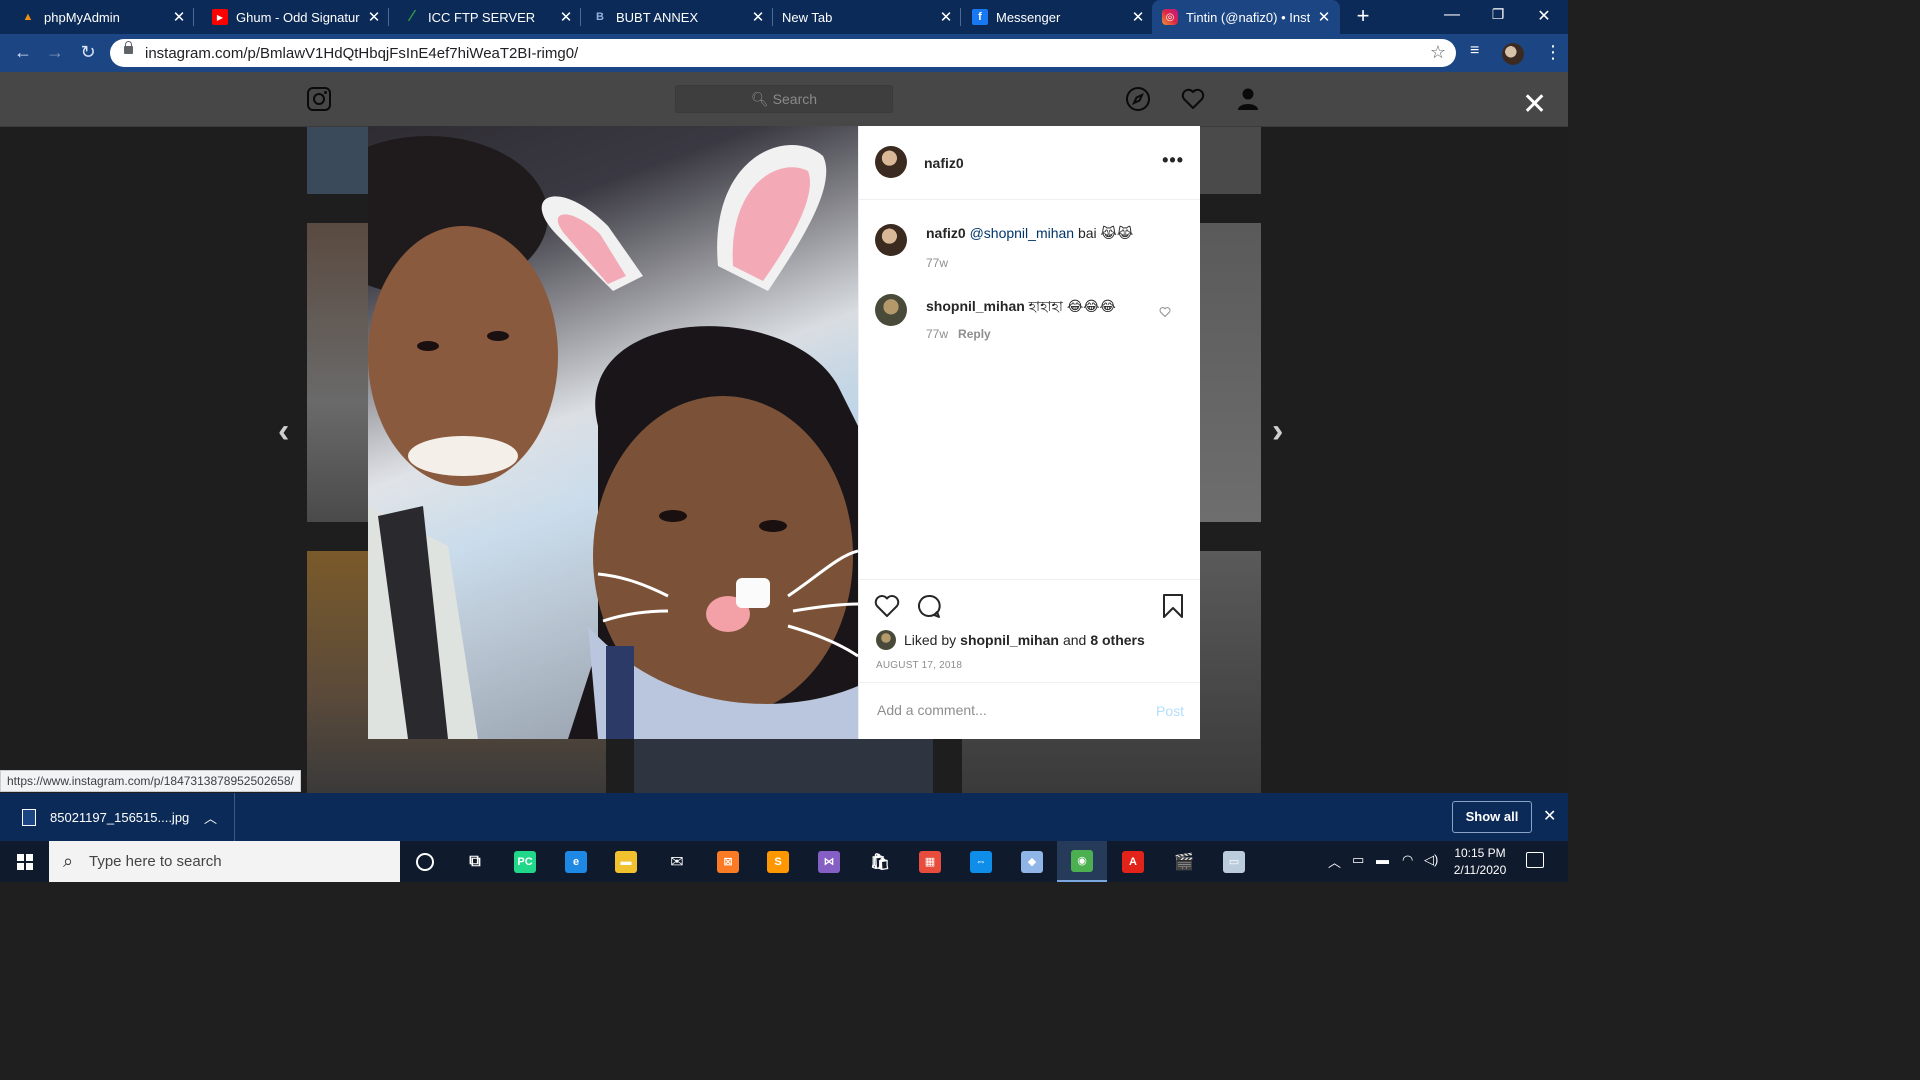 The width and height of the screenshot is (1920, 1080). Describe the element at coordinates (1165, 312) in the screenshot. I see `like-comment-heart-icon` at that location.